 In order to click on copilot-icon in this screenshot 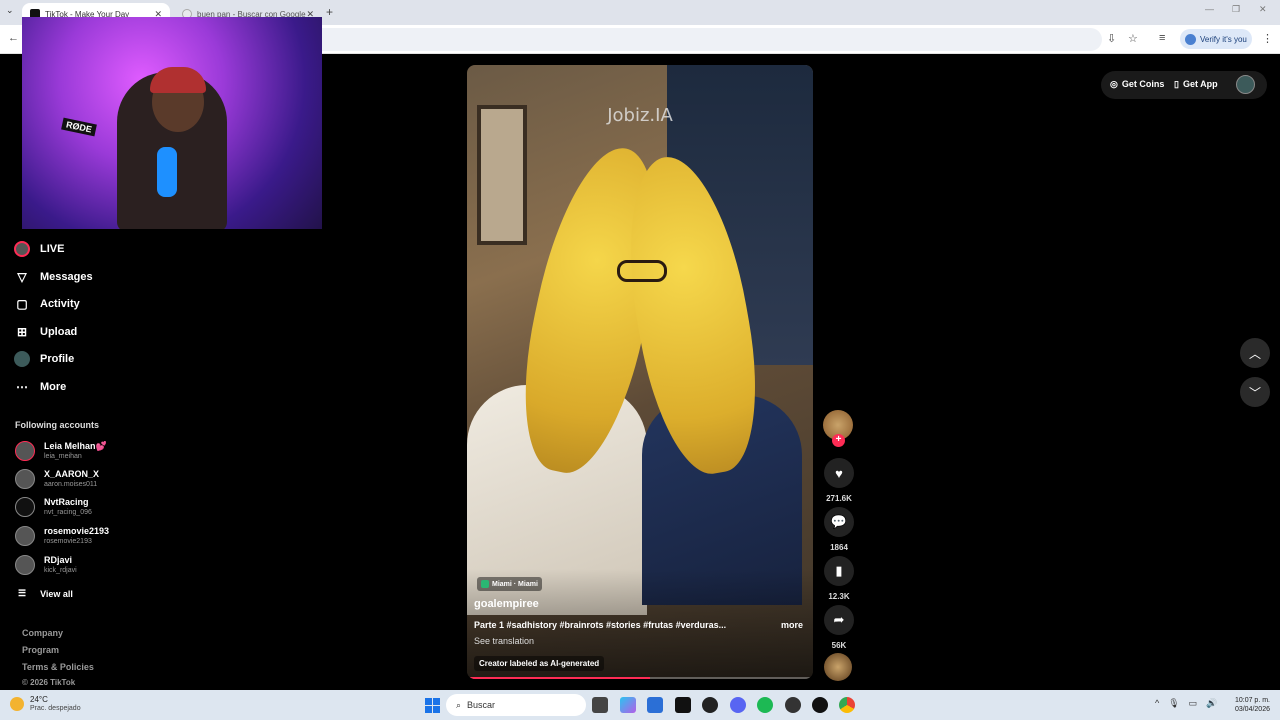, I will do `click(628, 705)`.